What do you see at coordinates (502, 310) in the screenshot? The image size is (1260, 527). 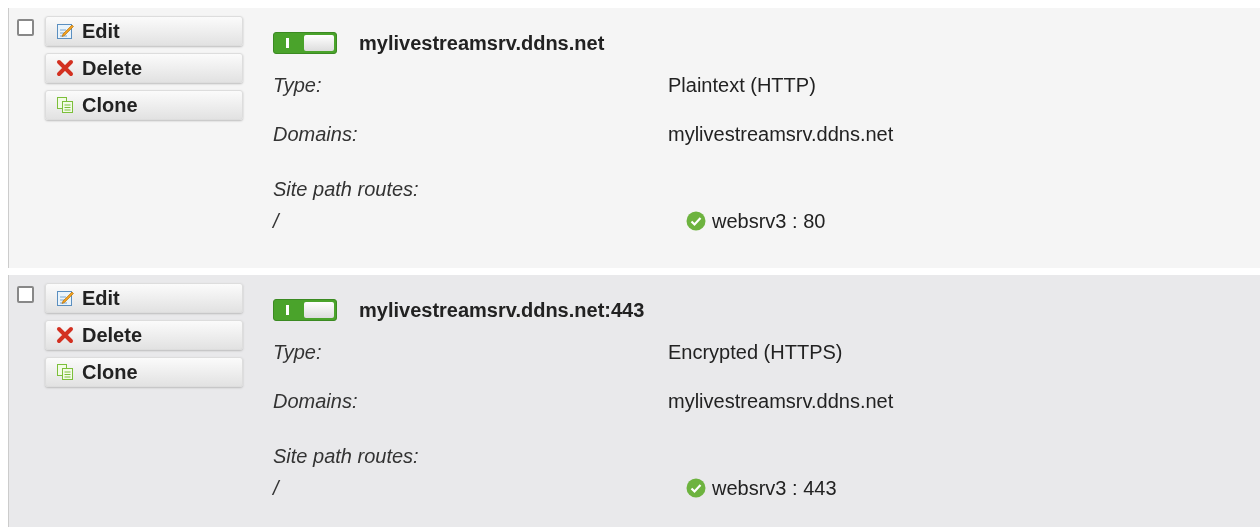 I see `site-title: mylivestreamsrv.ddns.net:443` at bounding box center [502, 310].